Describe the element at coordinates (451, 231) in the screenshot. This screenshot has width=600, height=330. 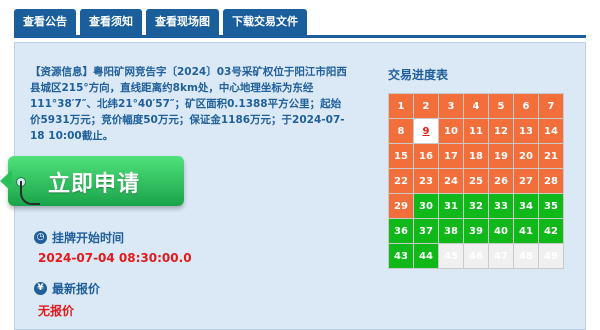
I see `progress-cell-38: 38` at that location.